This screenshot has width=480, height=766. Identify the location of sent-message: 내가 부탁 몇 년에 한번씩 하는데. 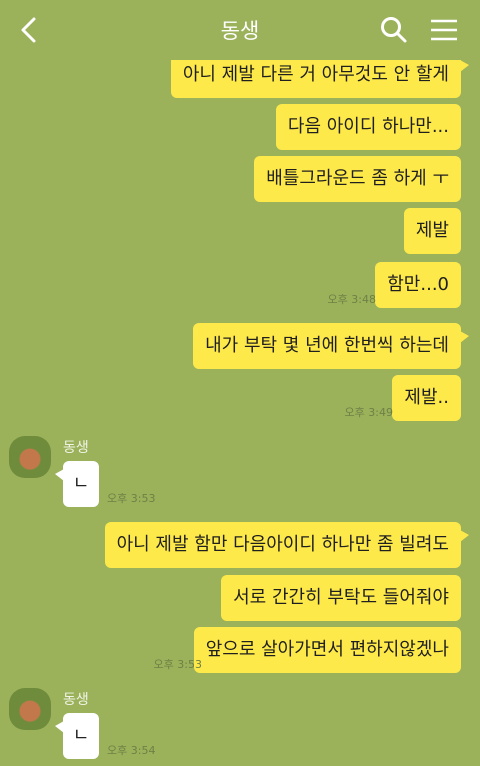
(331, 346).